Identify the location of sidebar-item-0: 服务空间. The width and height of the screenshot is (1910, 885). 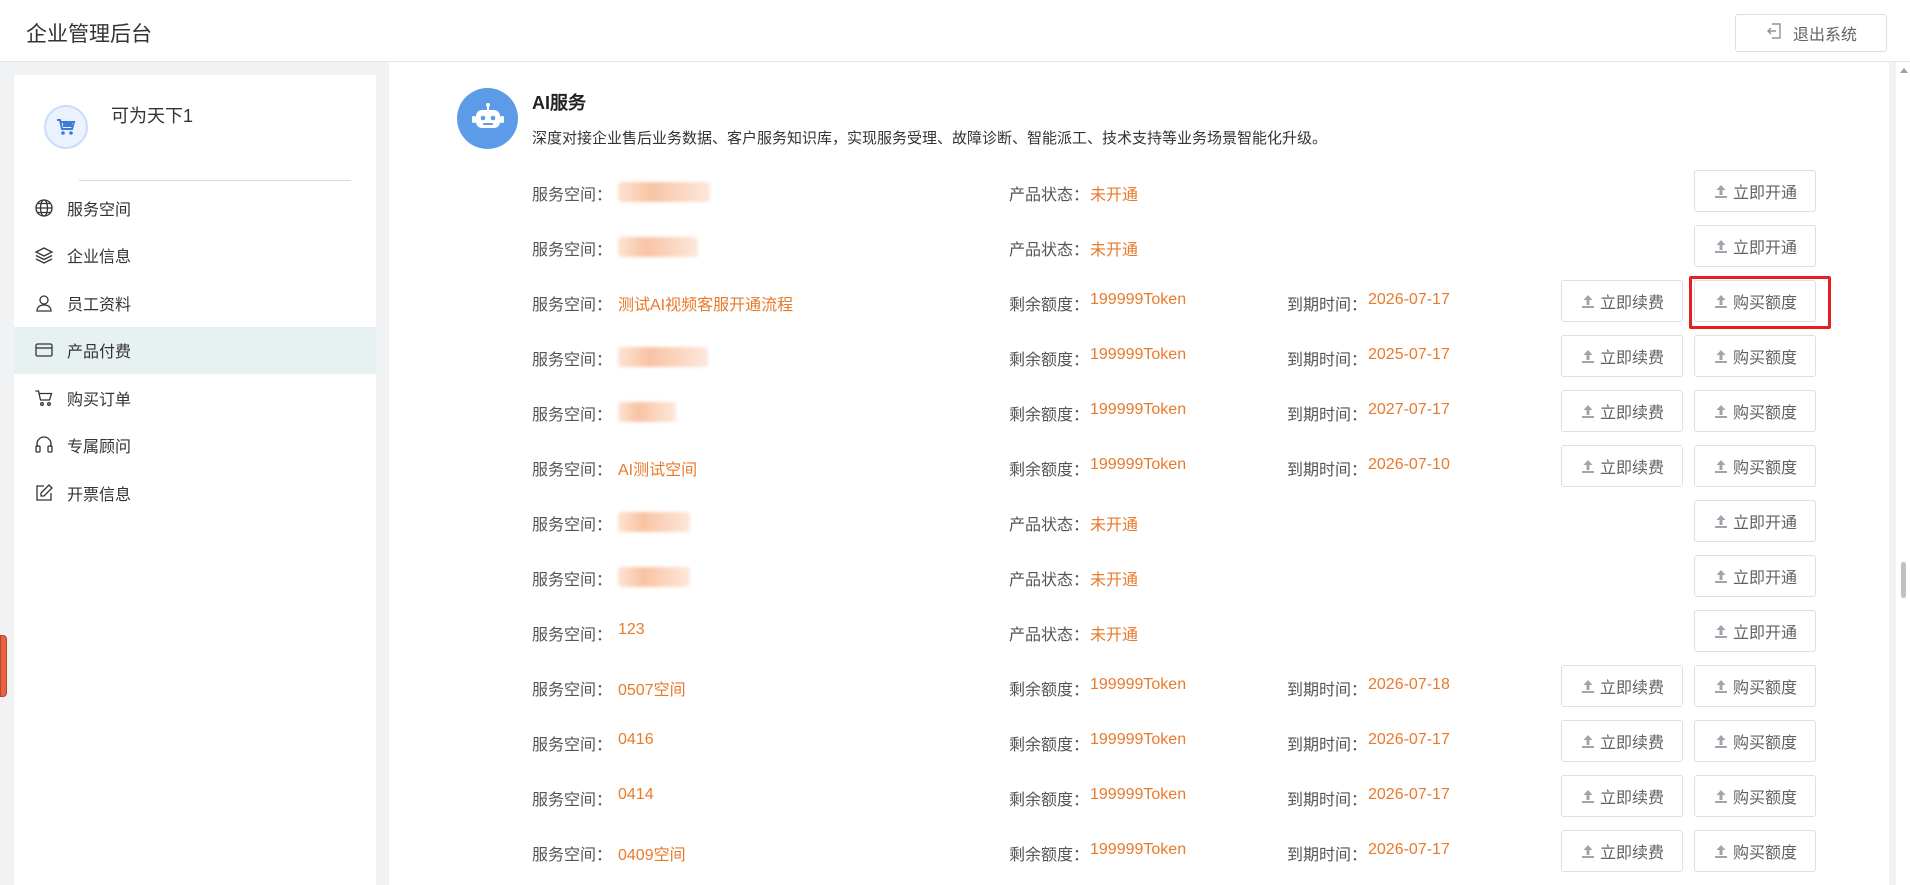
(195, 208).